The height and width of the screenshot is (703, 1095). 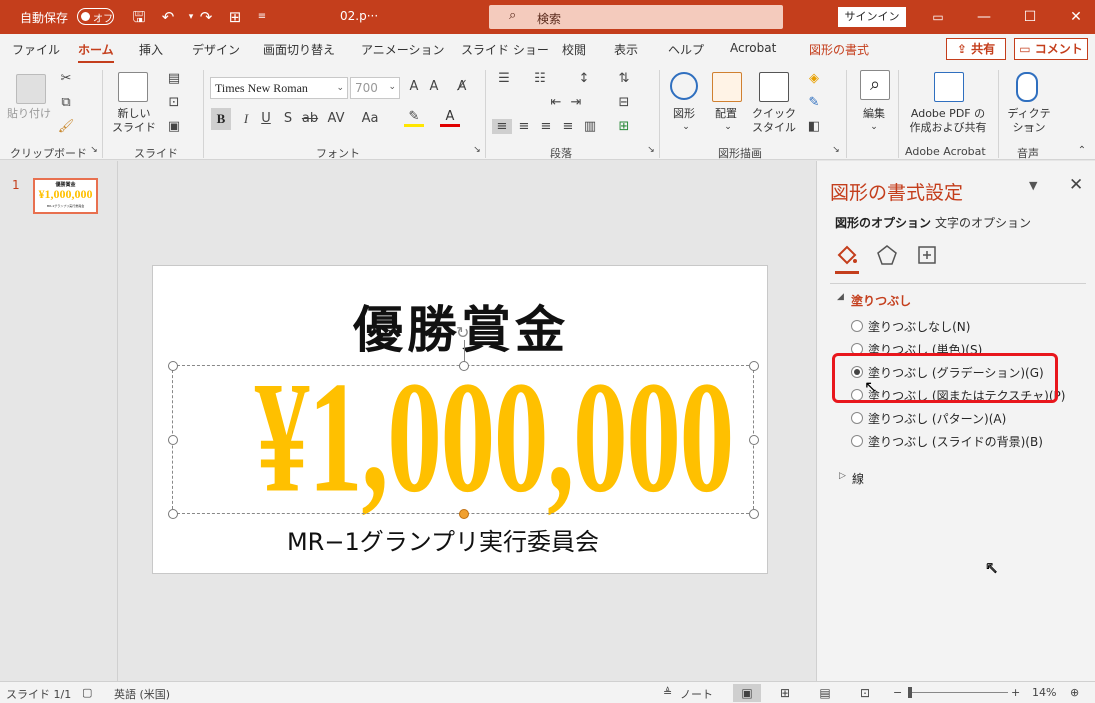 What do you see at coordinates (524, 126) in the screenshot?
I see `align-center-icon: ≡` at bounding box center [524, 126].